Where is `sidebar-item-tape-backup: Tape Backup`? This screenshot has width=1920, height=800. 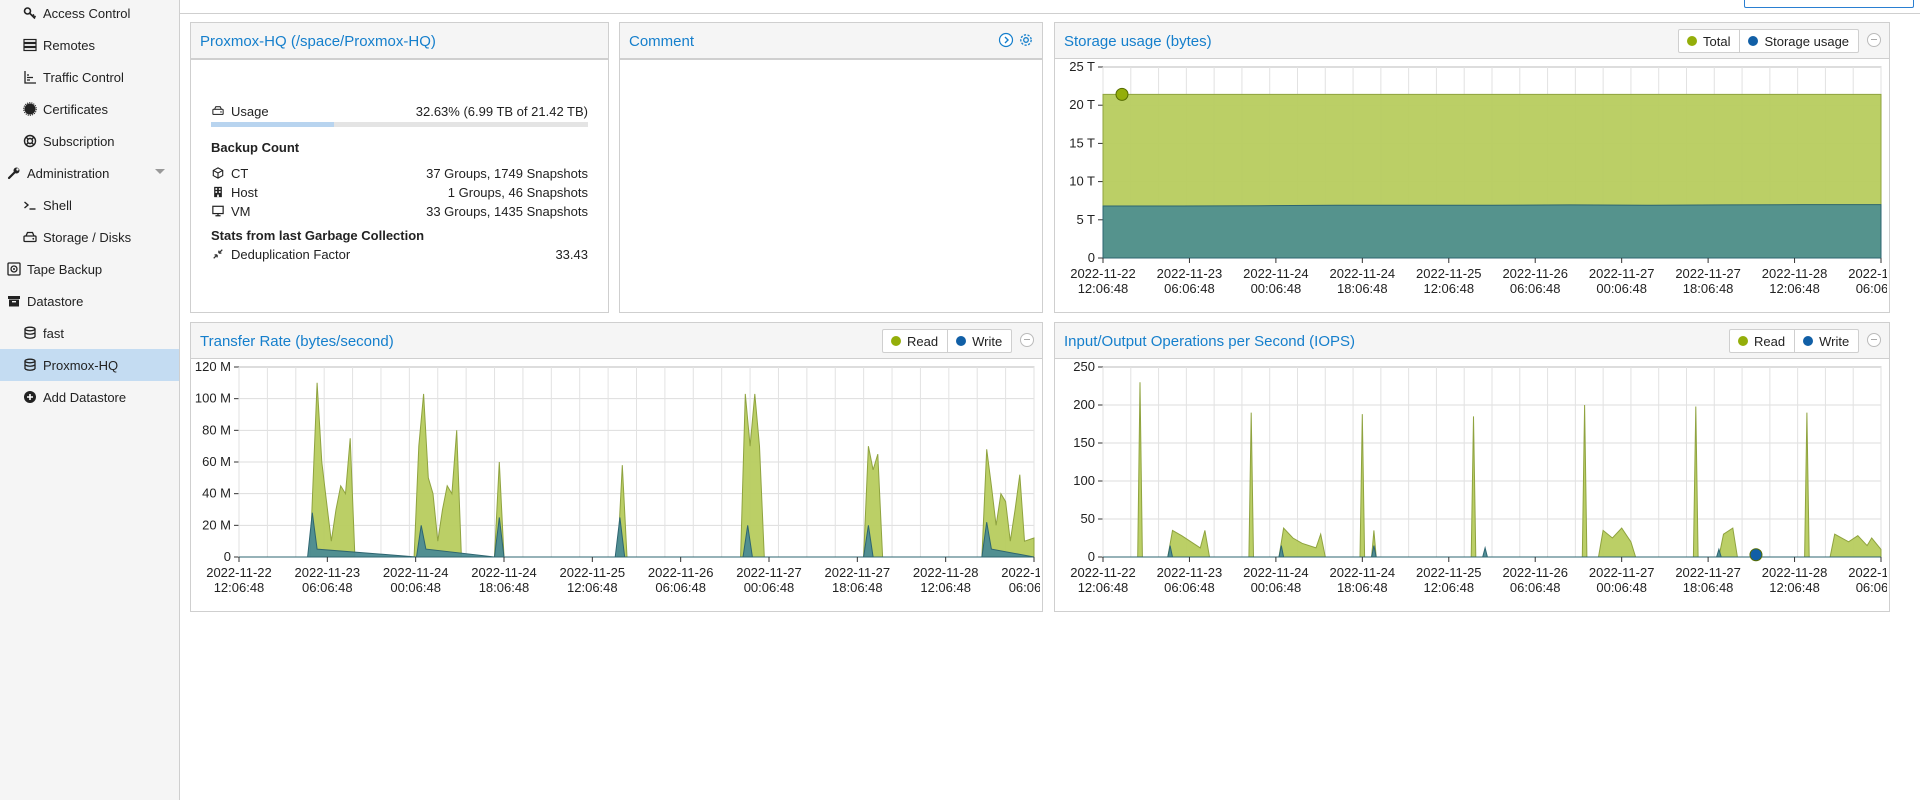
sidebar-item-tape-backup: Tape Backup is located at coordinates (89, 269).